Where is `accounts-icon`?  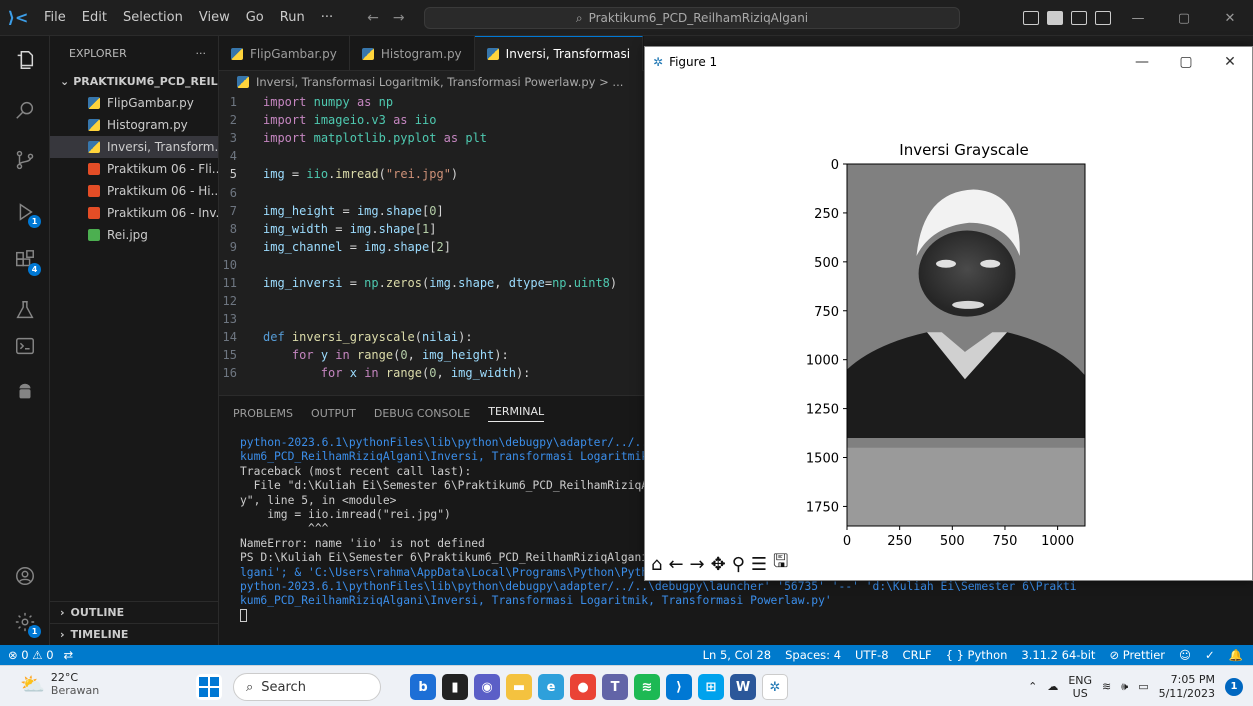 accounts-icon is located at coordinates (25, 576).